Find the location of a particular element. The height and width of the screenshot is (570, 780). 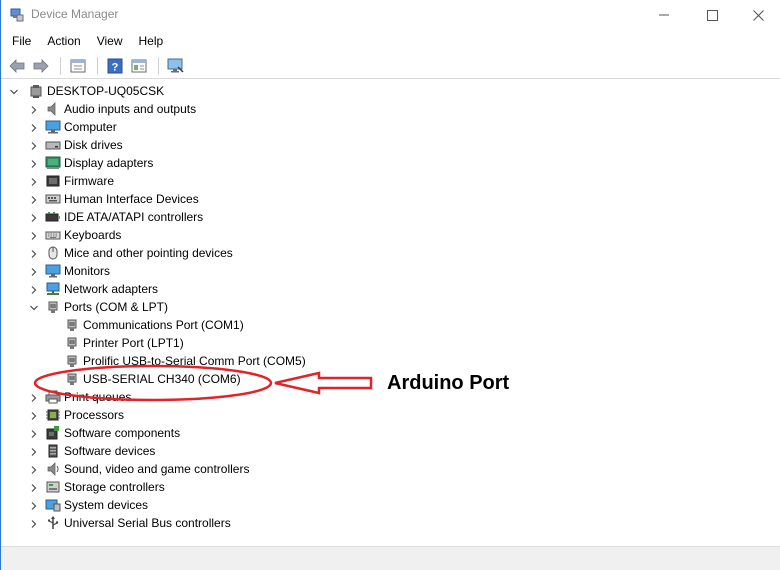

menu-help: Help is located at coordinates (151, 41).